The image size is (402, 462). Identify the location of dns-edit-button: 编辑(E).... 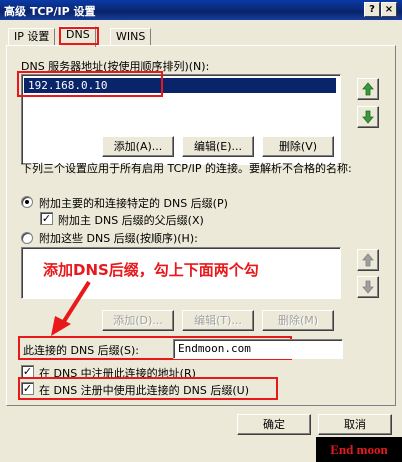
(218, 146).